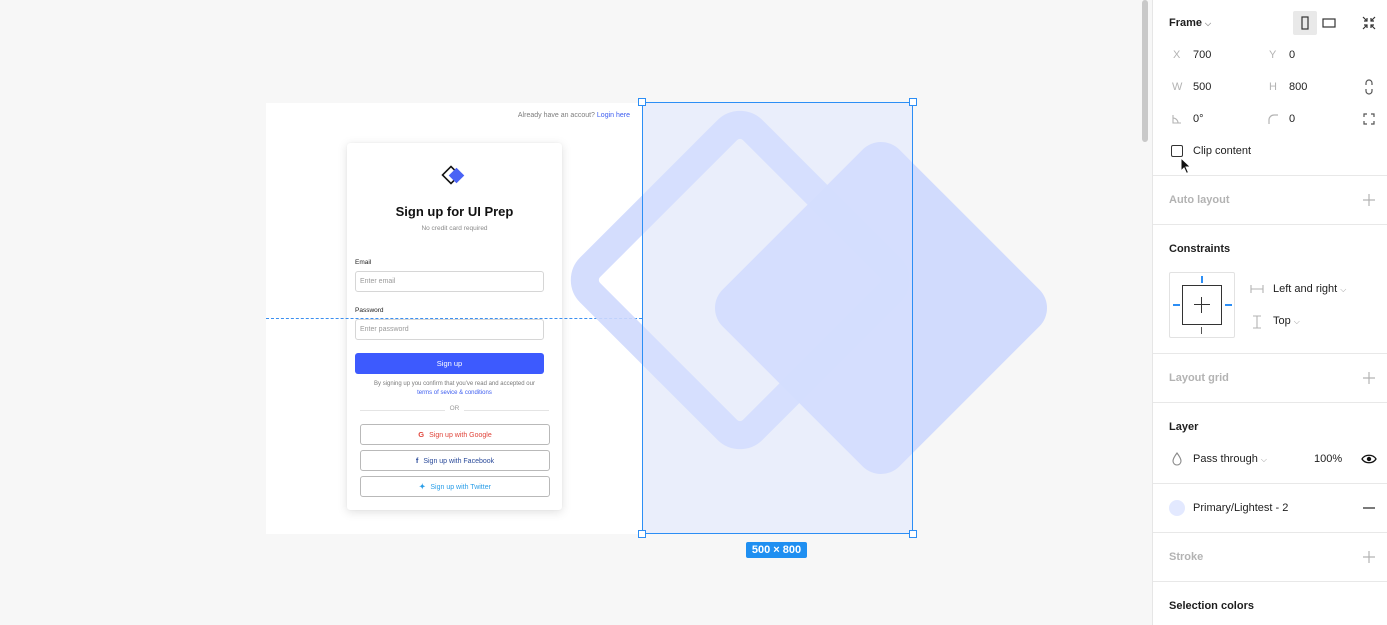 The height and width of the screenshot is (625, 1387). What do you see at coordinates (1222, 151) in the screenshot?
I see `clip-content-label: Clip content` at bounding box center [1222, 151].